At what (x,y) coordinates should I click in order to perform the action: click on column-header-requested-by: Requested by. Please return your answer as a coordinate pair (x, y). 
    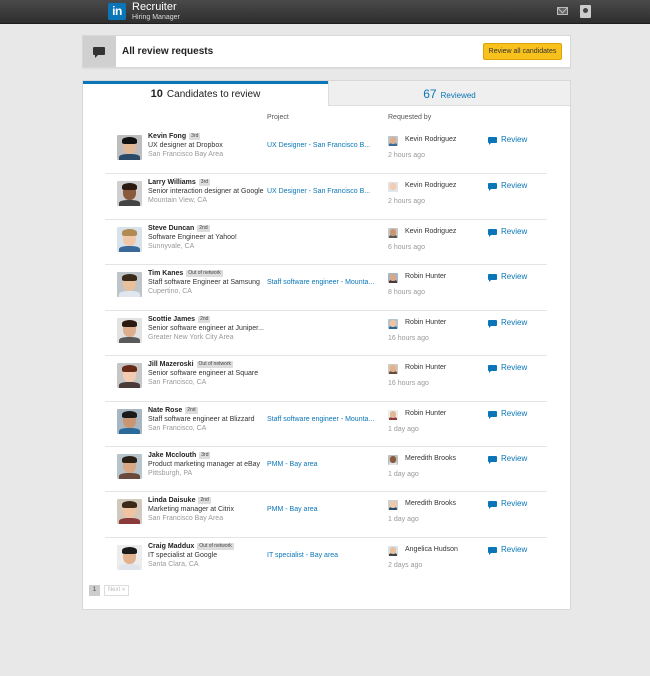
    Looking at the image, I should click on (410, 117).